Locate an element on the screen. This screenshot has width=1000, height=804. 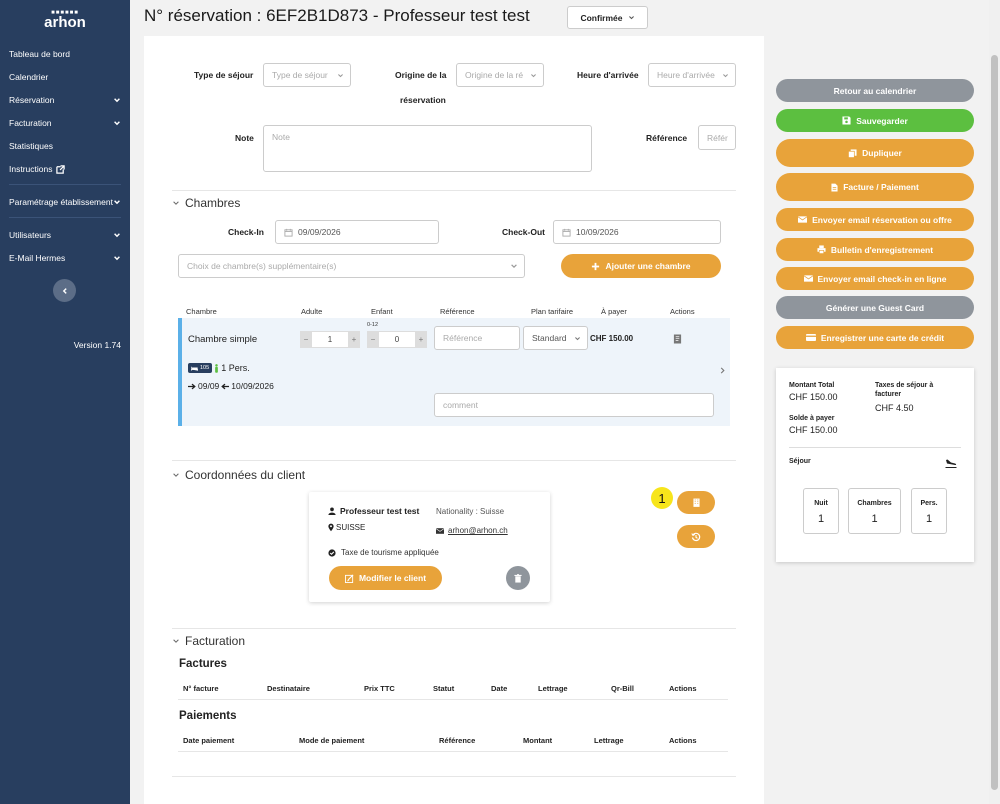
tourist-tax-label-2: facturer is located at coordinates (888, 394).